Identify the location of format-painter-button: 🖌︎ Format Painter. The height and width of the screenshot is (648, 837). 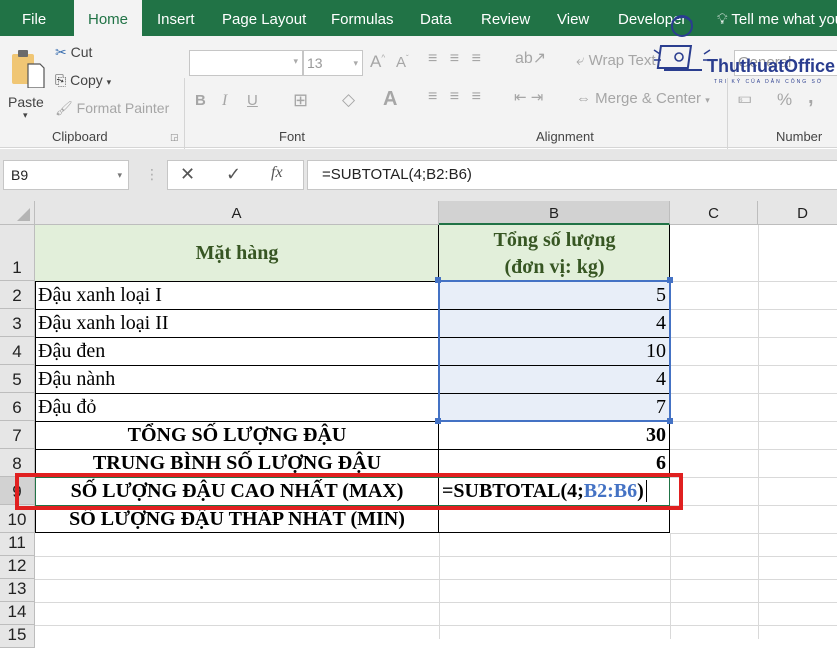
(112, 108).